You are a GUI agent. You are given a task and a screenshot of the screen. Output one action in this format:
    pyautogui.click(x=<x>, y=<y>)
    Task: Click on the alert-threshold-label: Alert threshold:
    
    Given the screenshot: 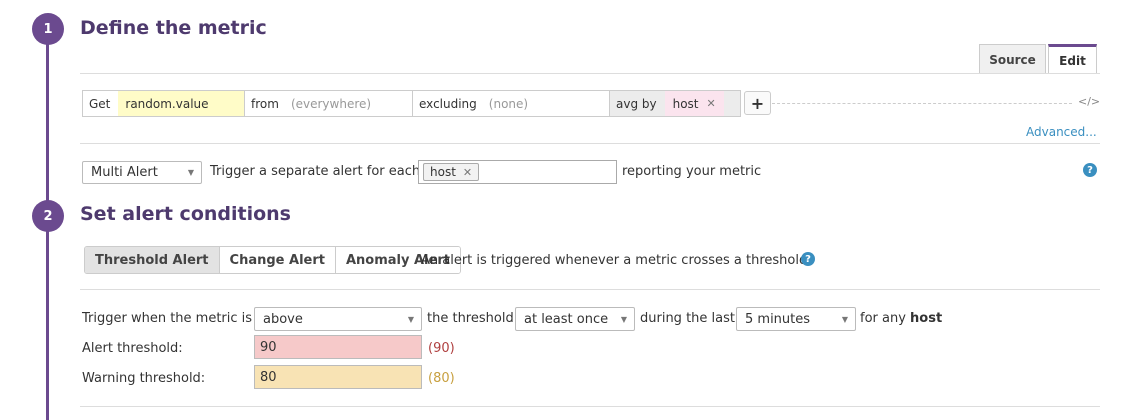 What is the action you would take?
    pyautogui.click(x=132, y=348)
    